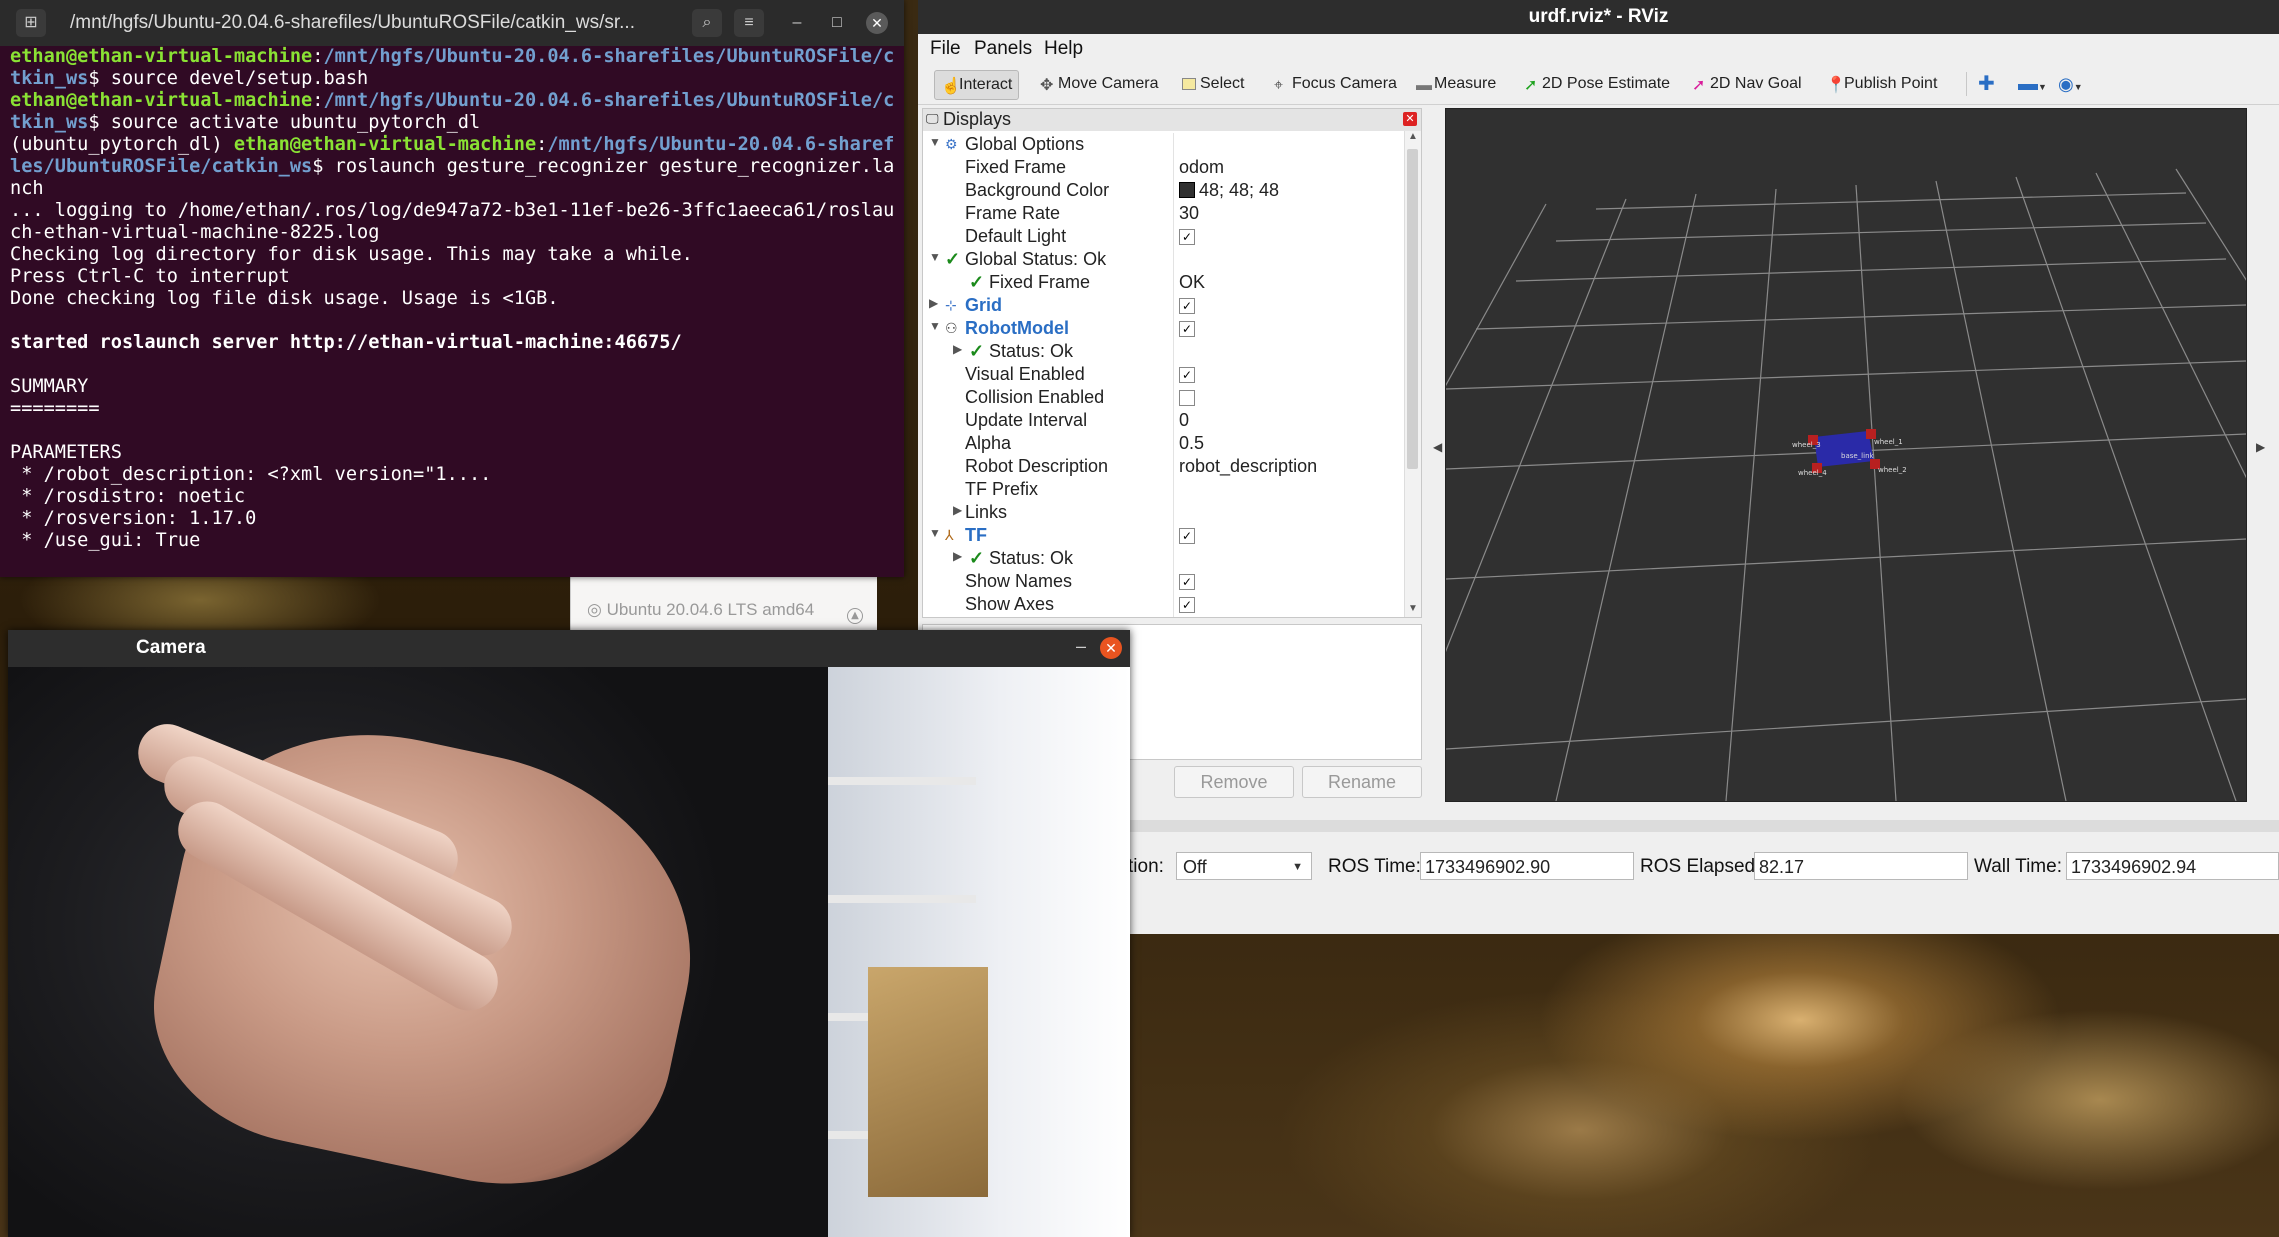 This screenshot has height=1237, width=2279. What do you see at coordinates (2070, 84) in the screenshot?
I see `eye-icon: ◉▼` at bounding box center [2070, 84].